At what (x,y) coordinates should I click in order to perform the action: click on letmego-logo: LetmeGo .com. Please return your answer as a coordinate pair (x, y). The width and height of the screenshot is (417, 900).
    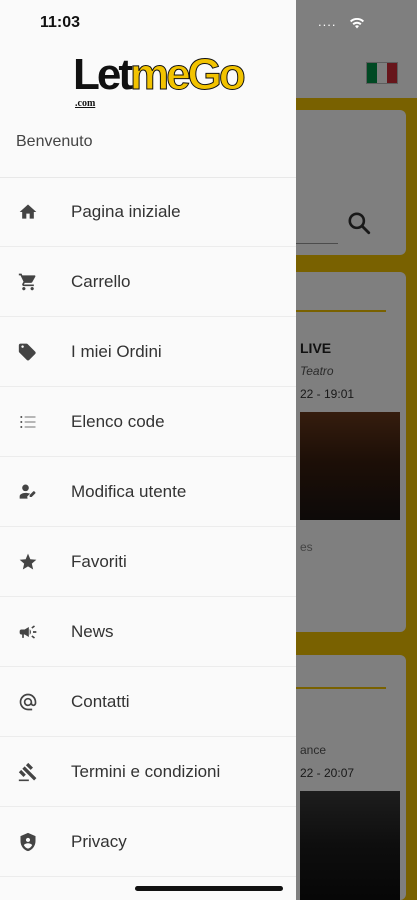
    Looking at the image, I should click on (159, 83).